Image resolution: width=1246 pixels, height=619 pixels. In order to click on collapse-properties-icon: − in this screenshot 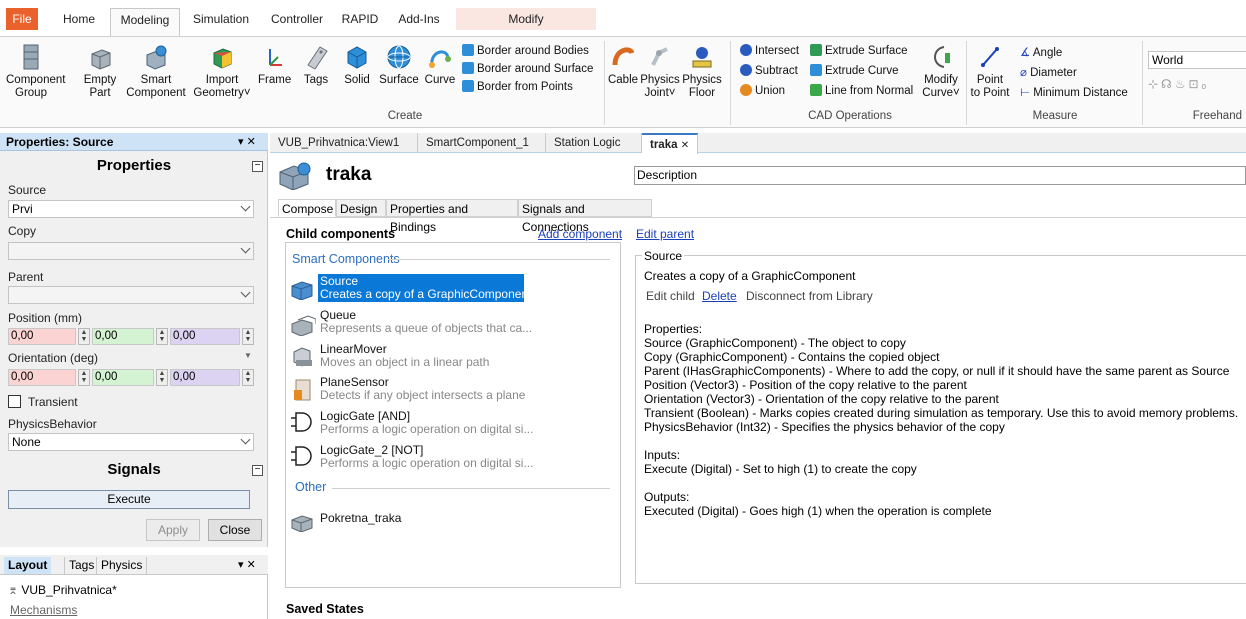, I will do `click(257, 166)`.